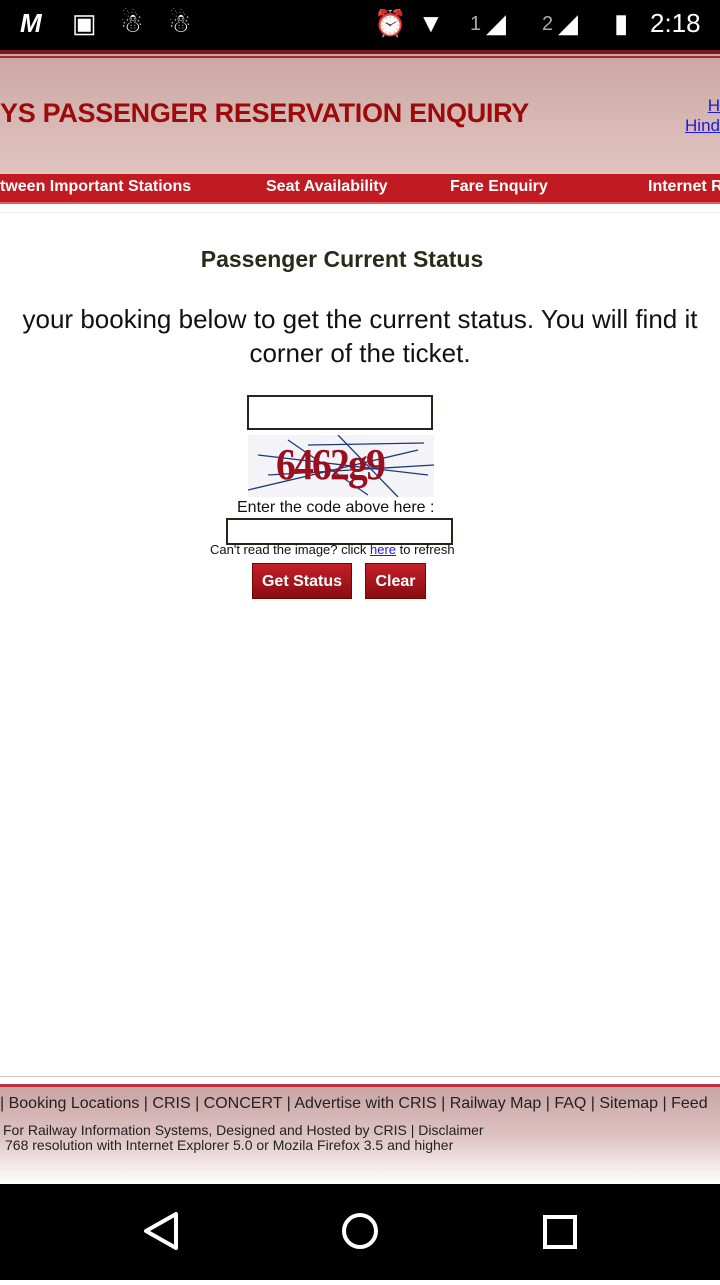  I want to click on nav-trains-between-stations: tween Important Stations, so click(95, 187).